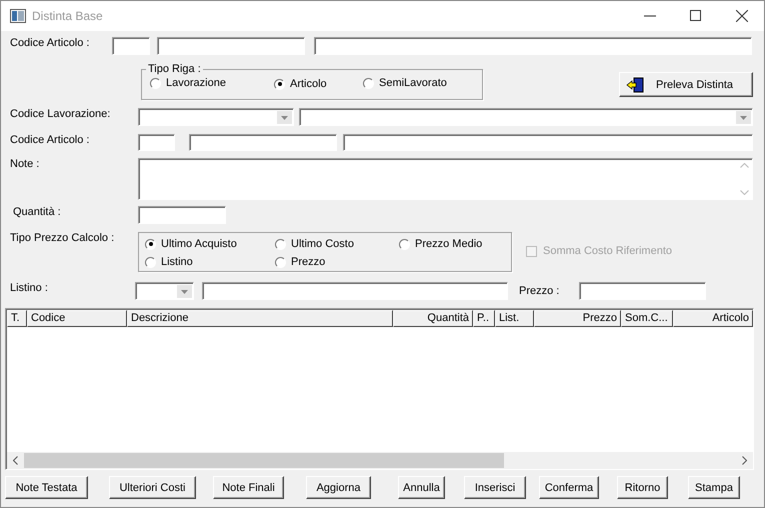 The height and width of the screenshot is (508, 765). I want to click on column-header: Prezzo, so click(577, 318).